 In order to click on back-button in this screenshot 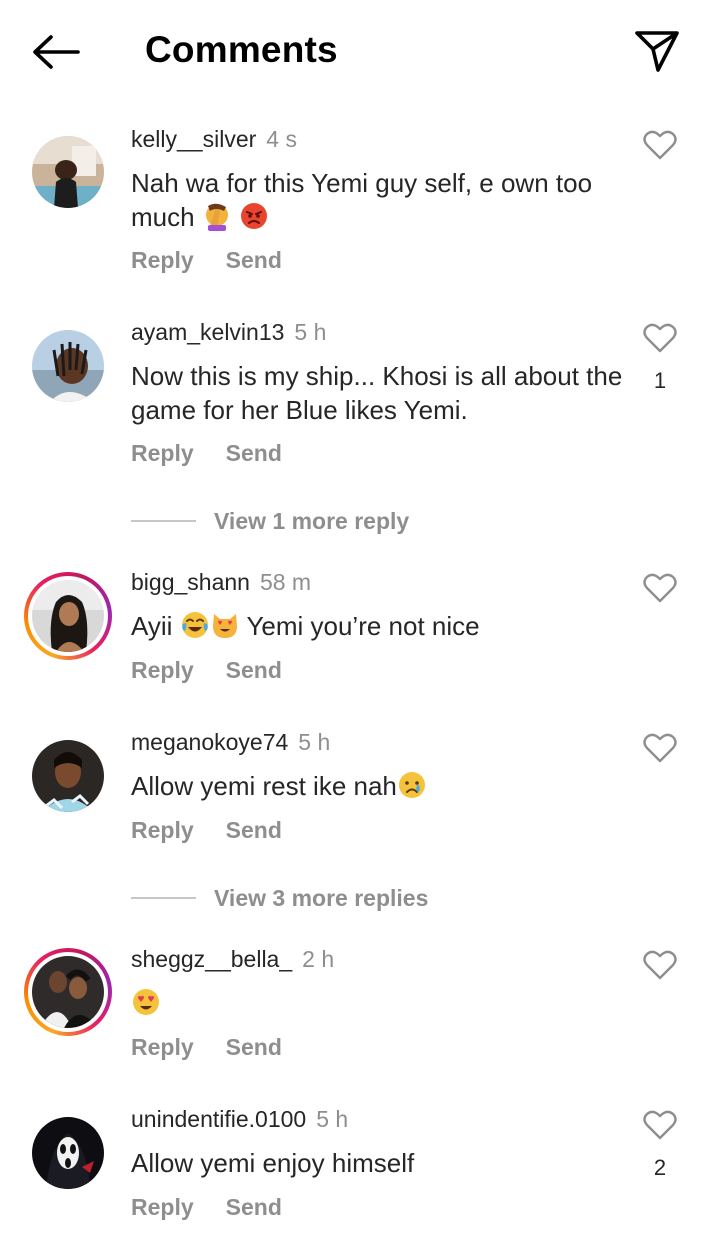, I will do `click(56, 52)`.